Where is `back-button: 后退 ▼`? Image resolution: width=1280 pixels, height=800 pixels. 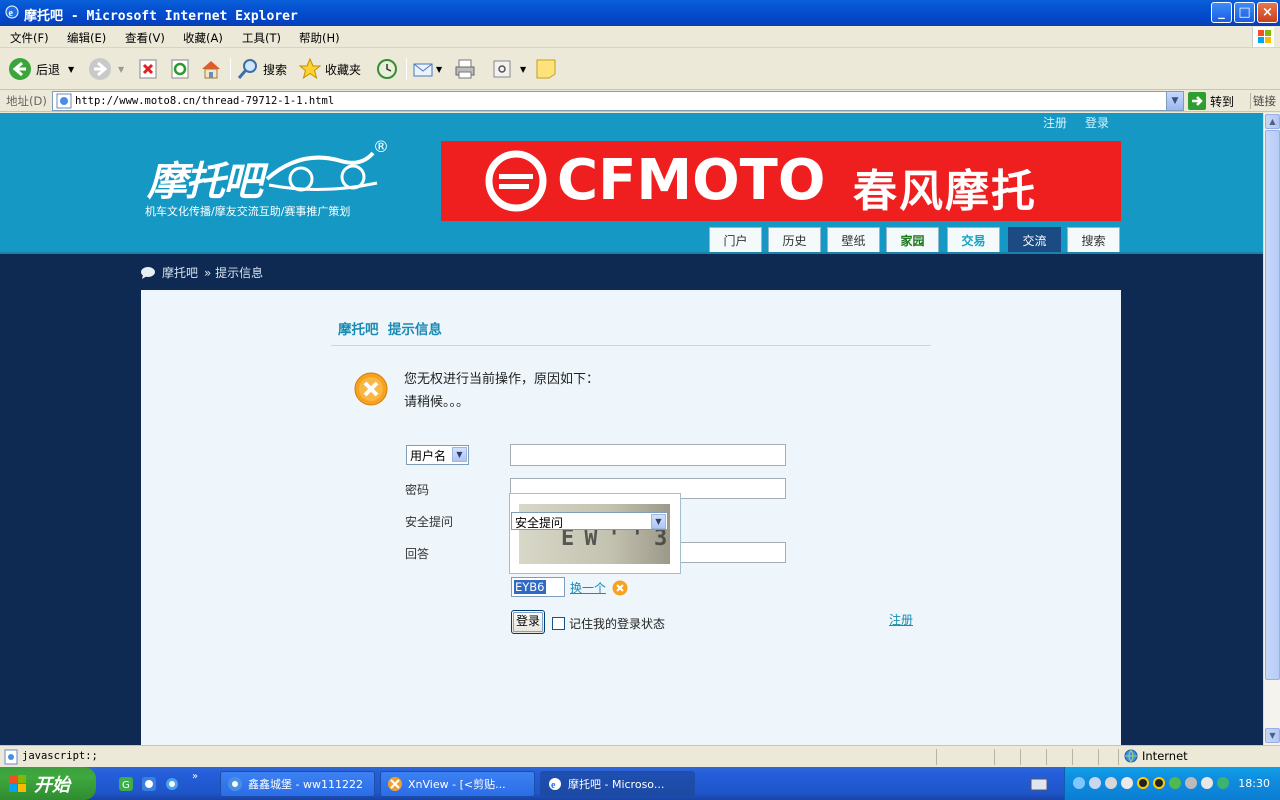 back-button: 后退 ▼ is located at coordinates (41, 69).